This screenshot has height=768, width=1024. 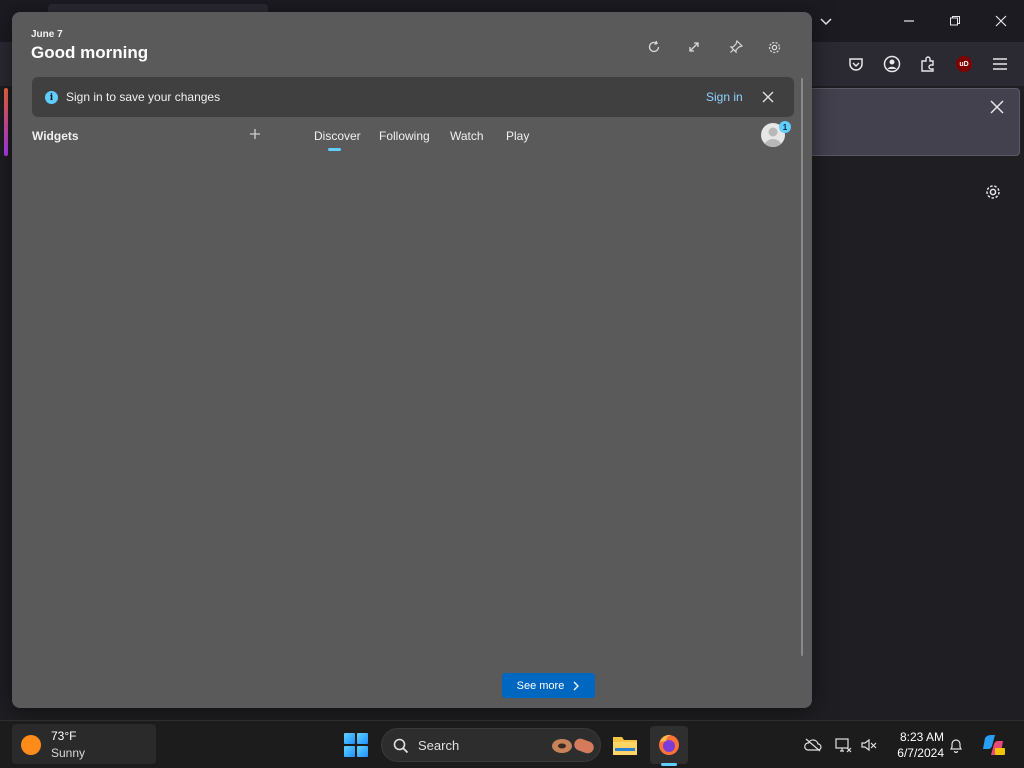 I want to click on extensions-icon, so click(x=928, y=64).